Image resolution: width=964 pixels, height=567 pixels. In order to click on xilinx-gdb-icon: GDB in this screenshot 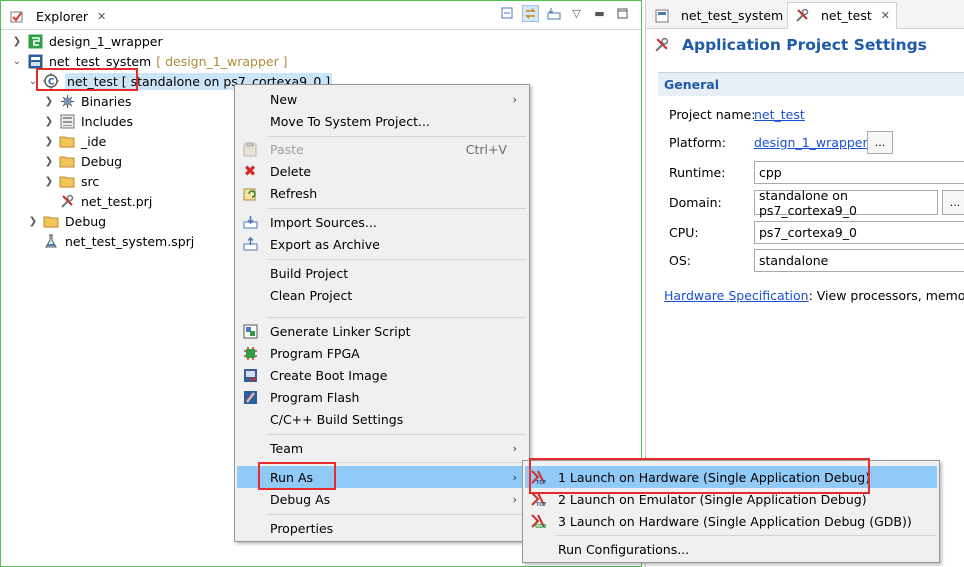, I will do `click(538, 521)`.